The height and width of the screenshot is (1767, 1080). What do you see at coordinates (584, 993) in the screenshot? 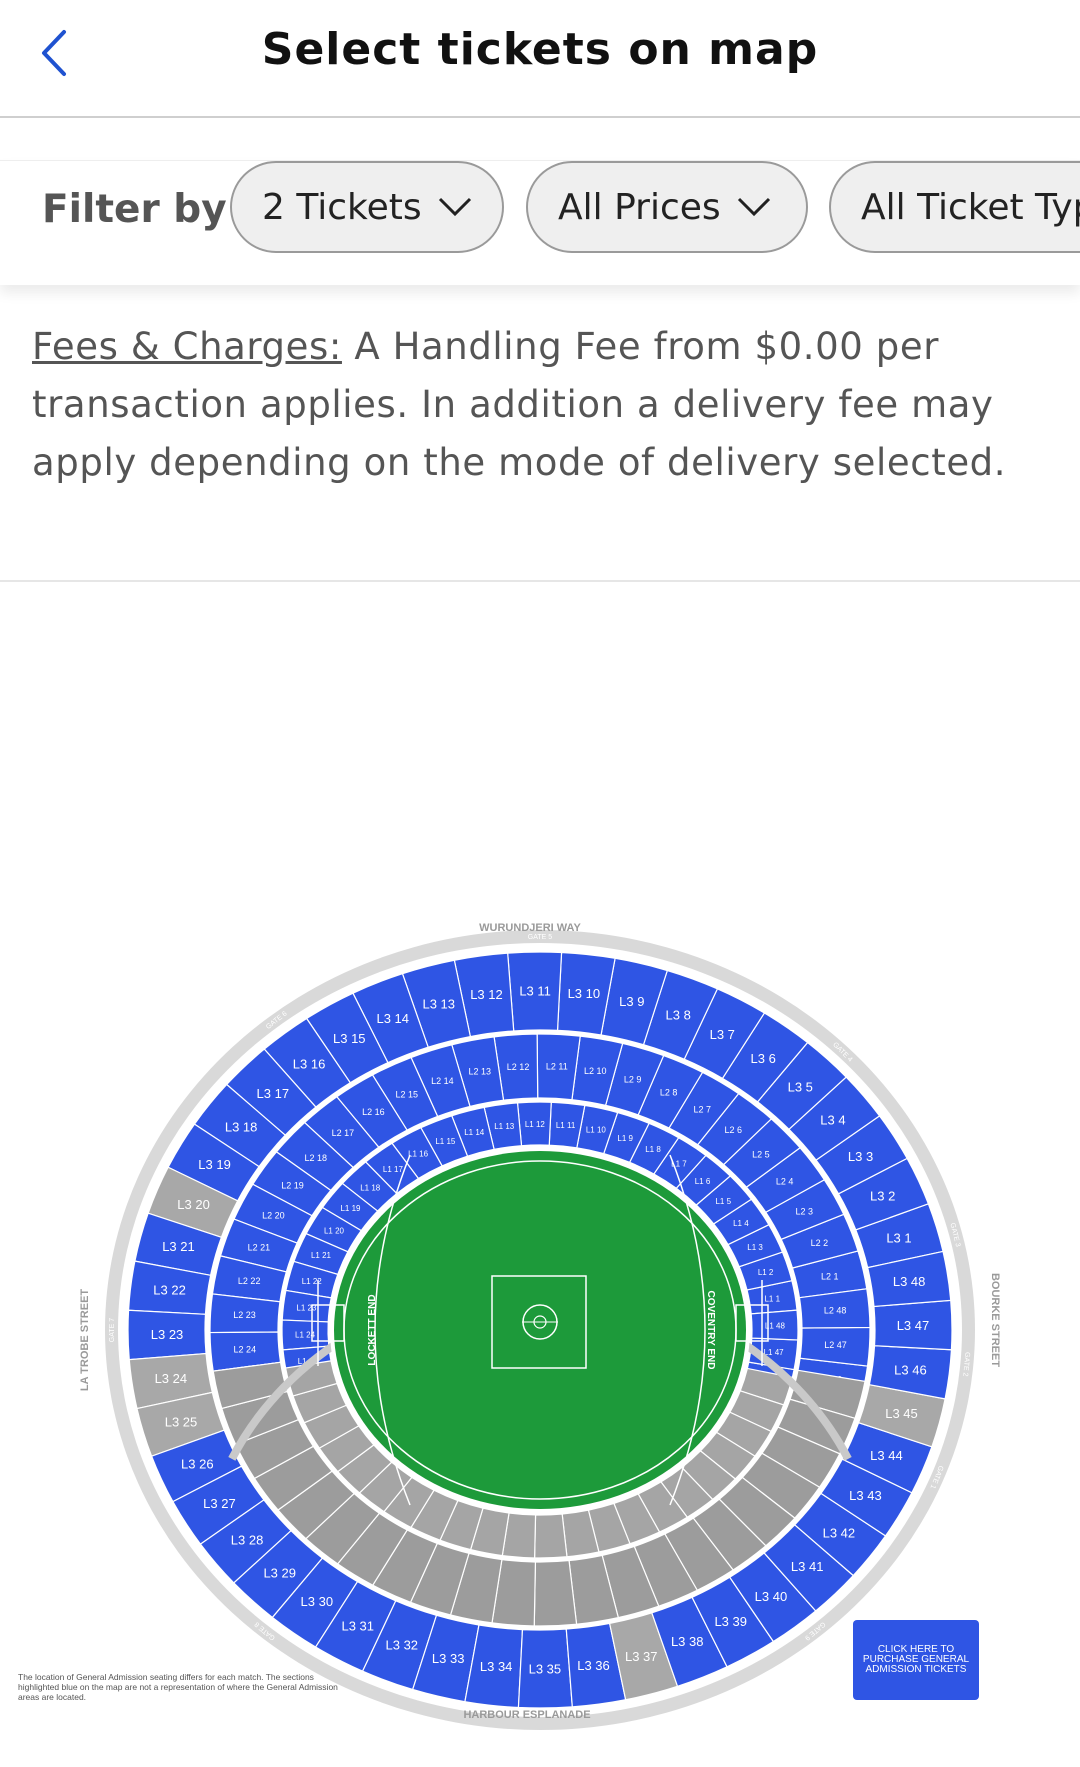
I see `section-label: L3 10` at bounding box center [584, 993].